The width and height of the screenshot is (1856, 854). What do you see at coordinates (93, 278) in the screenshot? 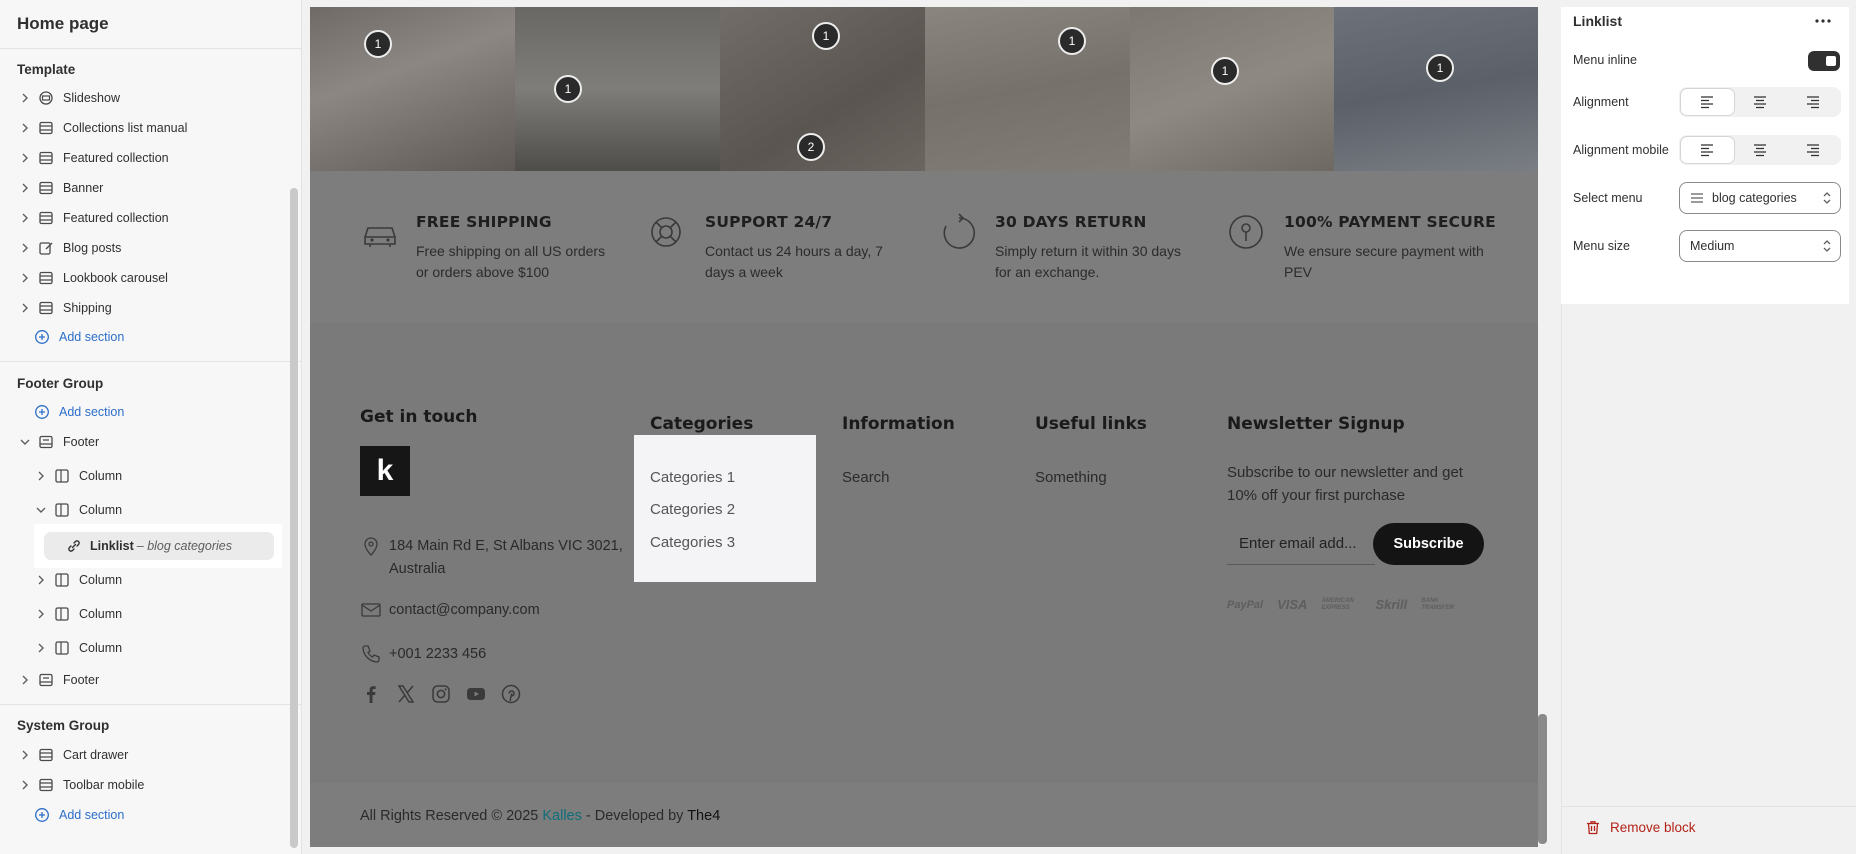
I see `section-lookbook-carousel: Lookbook carousel` at bounding box center [93, 278].